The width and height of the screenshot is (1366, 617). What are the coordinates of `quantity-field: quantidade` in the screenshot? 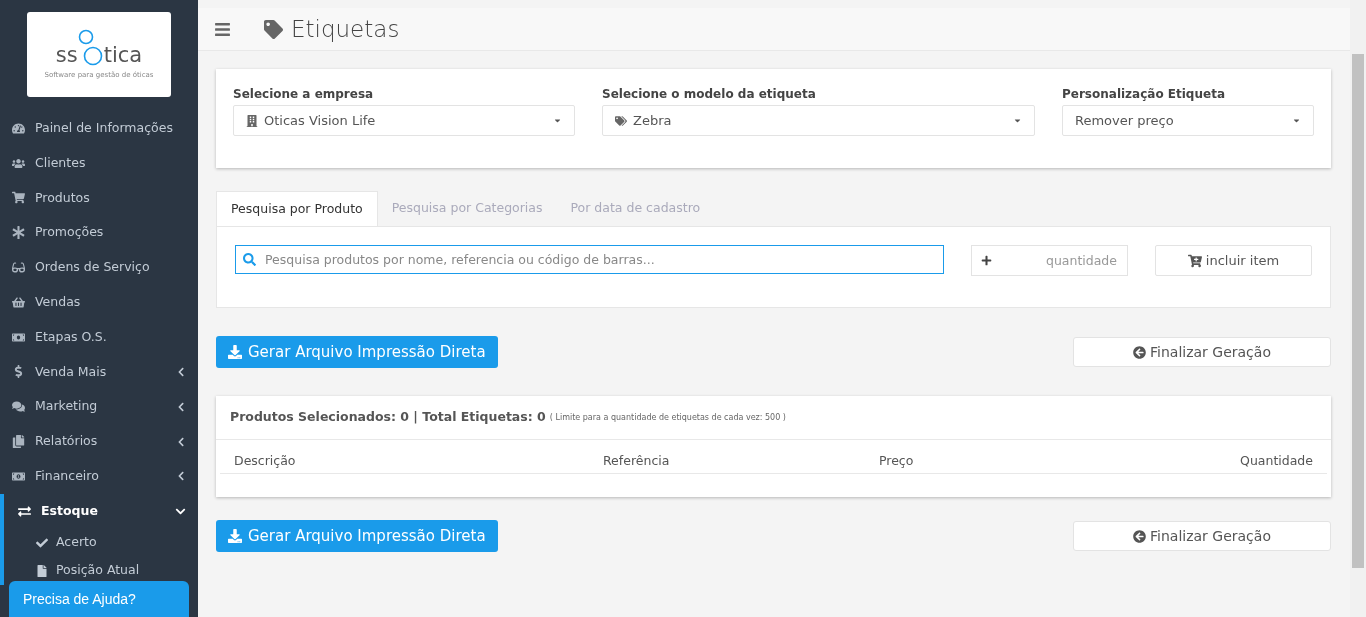 It's located at (1049, 260).